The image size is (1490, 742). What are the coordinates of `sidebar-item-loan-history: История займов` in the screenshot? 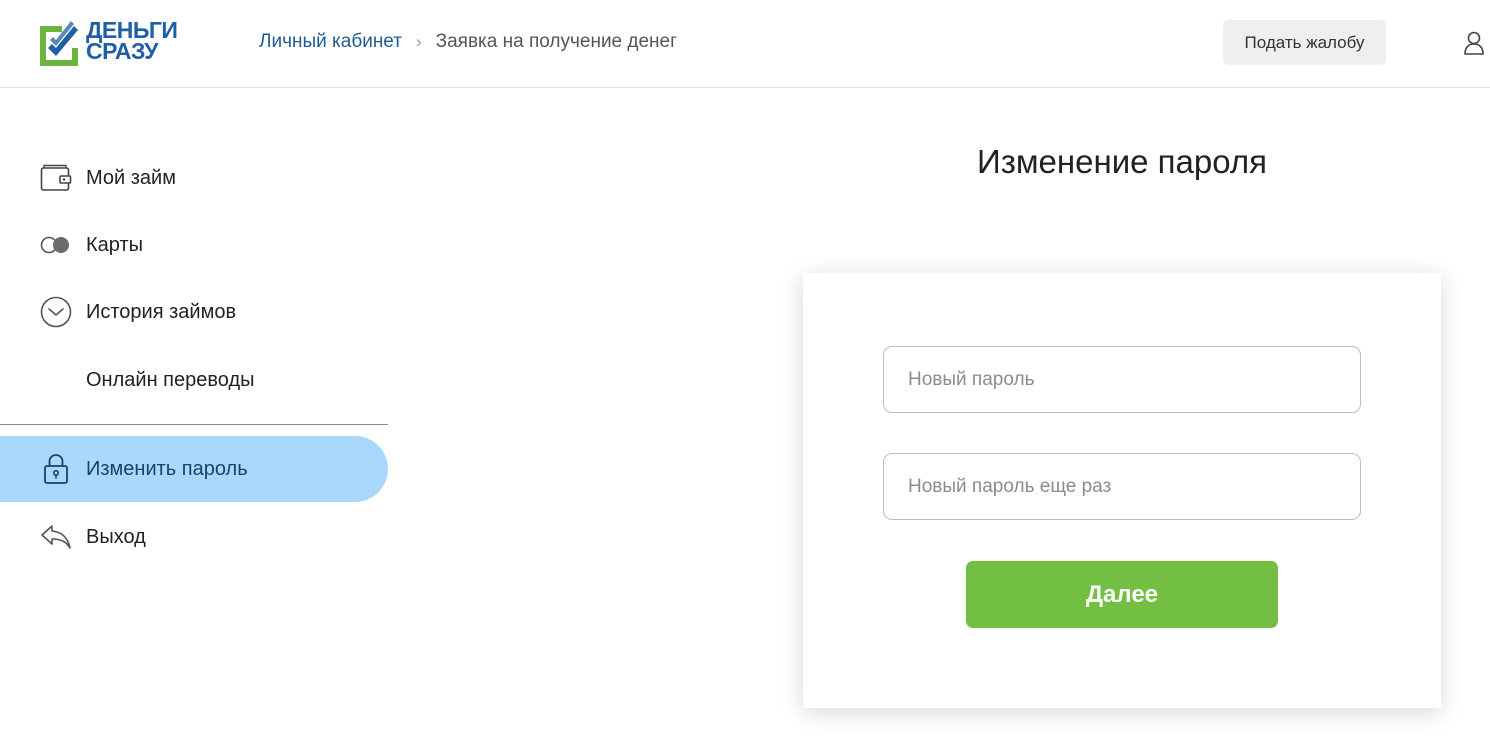 It's located at (194, 312).